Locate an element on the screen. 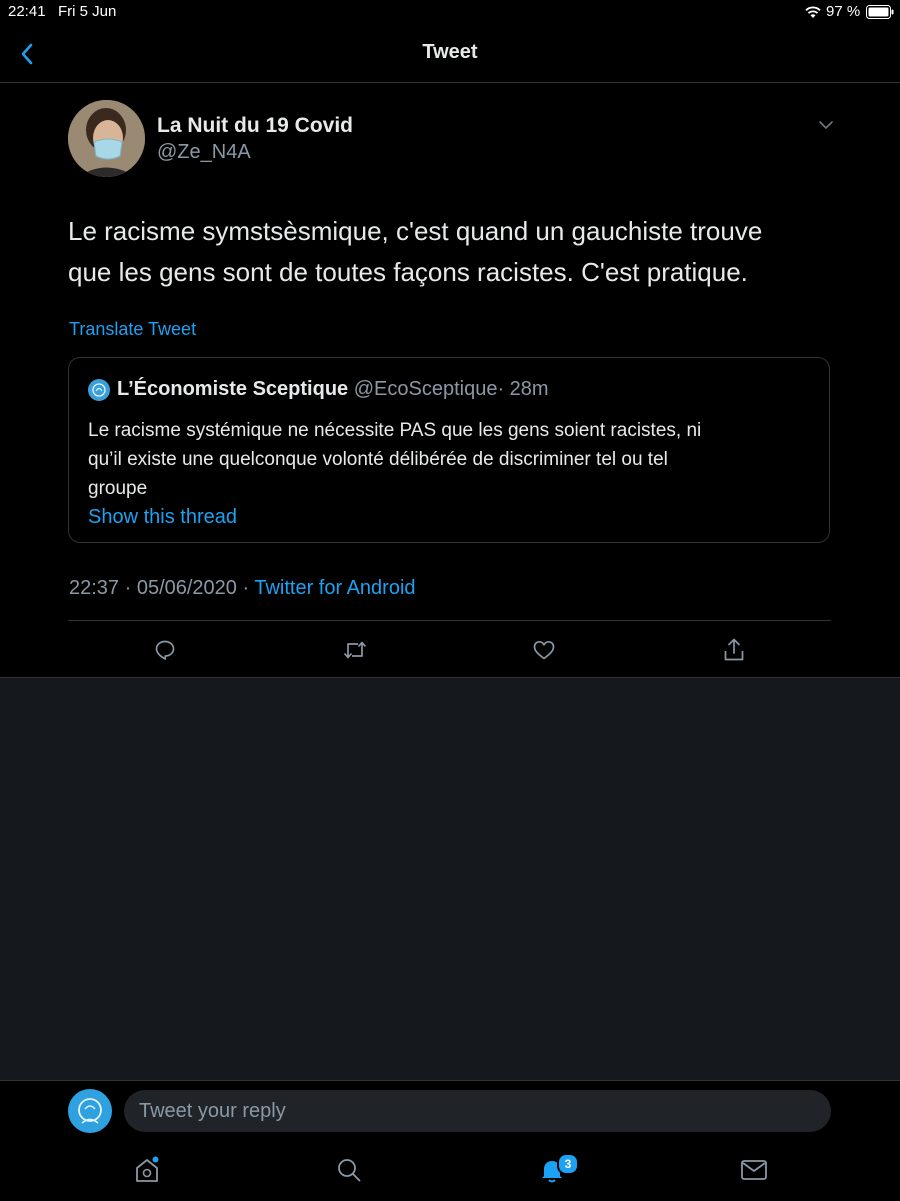 This screenshot has width=900, height=1201. nav-bar: Tweet is located at coordinates (450, 54).